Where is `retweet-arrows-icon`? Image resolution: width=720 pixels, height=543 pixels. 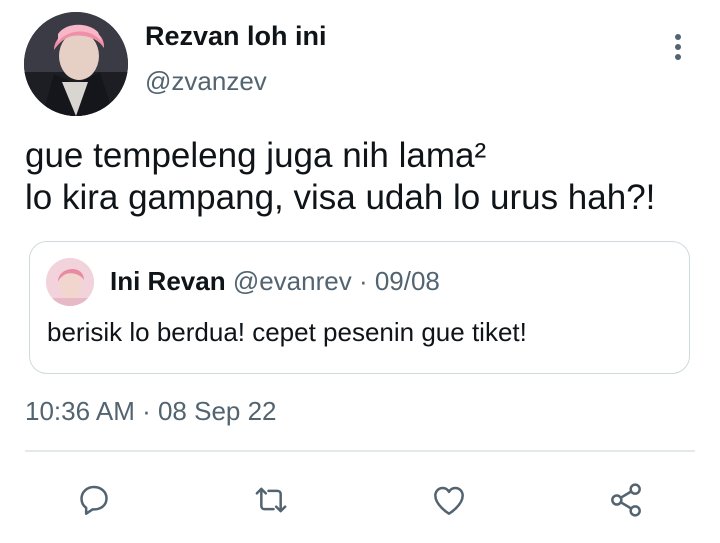
retweet-arrows-icon is located at coordinates (271, 500).